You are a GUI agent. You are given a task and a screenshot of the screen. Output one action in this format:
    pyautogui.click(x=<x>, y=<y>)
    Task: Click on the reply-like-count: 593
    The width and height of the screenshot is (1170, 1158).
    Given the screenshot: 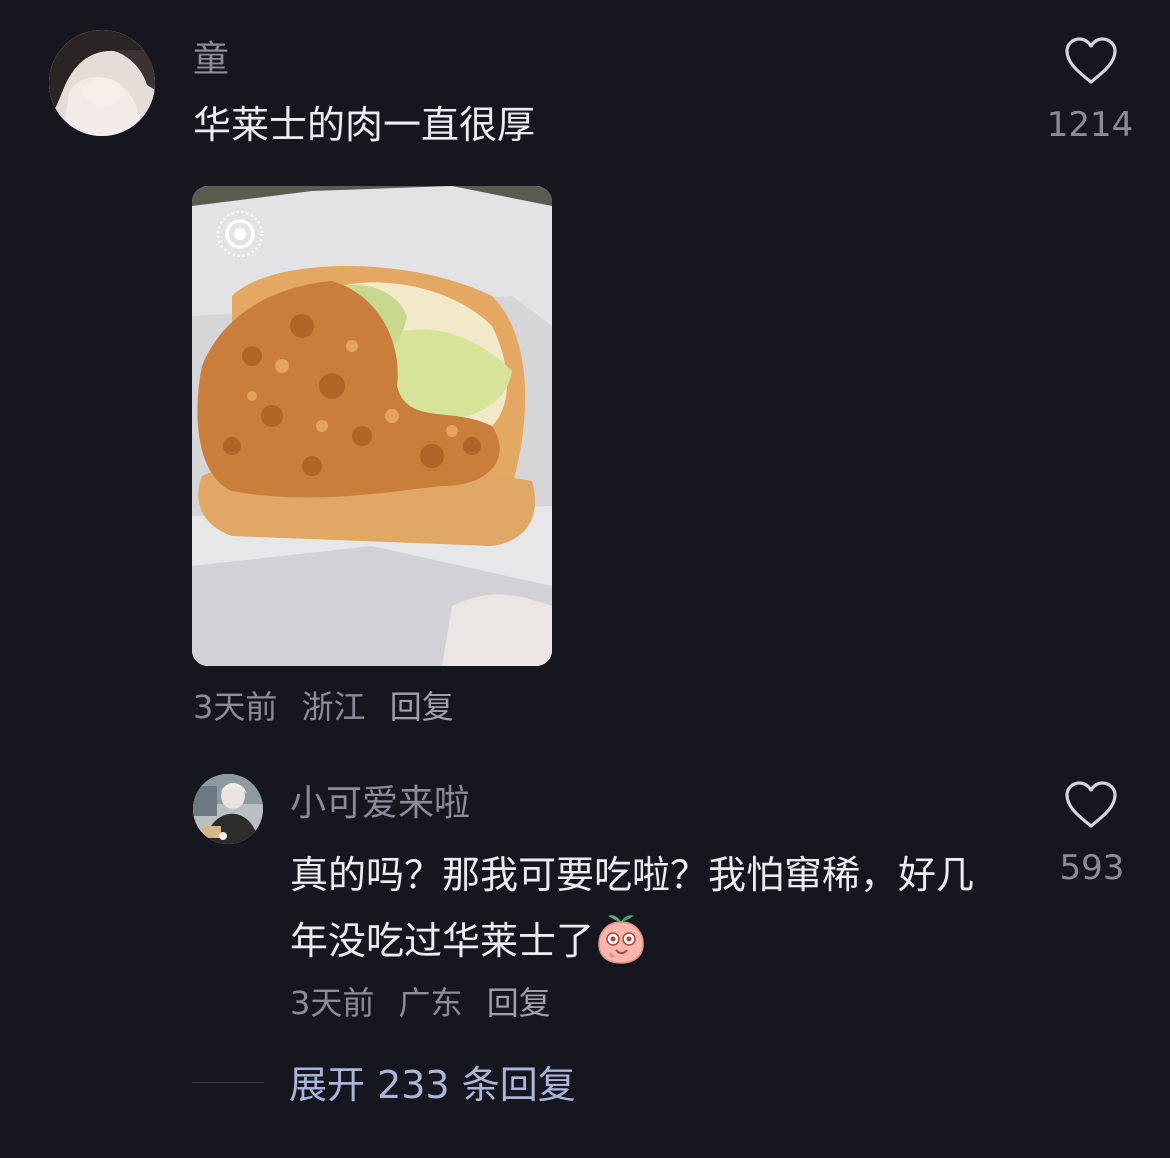 What is the action you would take?
    pyautogui.click(x=1092, y=868)
    